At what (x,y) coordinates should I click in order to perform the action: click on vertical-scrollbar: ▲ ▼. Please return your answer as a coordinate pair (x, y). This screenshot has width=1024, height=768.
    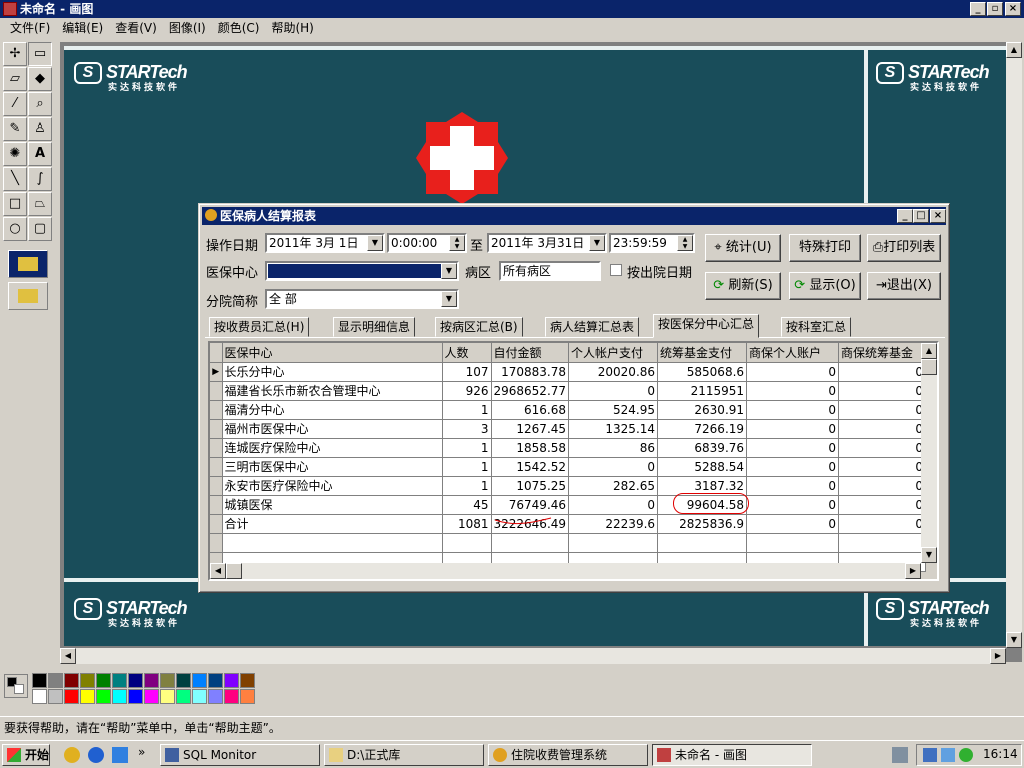
    Looking at the image, I should click on (1014, 345).